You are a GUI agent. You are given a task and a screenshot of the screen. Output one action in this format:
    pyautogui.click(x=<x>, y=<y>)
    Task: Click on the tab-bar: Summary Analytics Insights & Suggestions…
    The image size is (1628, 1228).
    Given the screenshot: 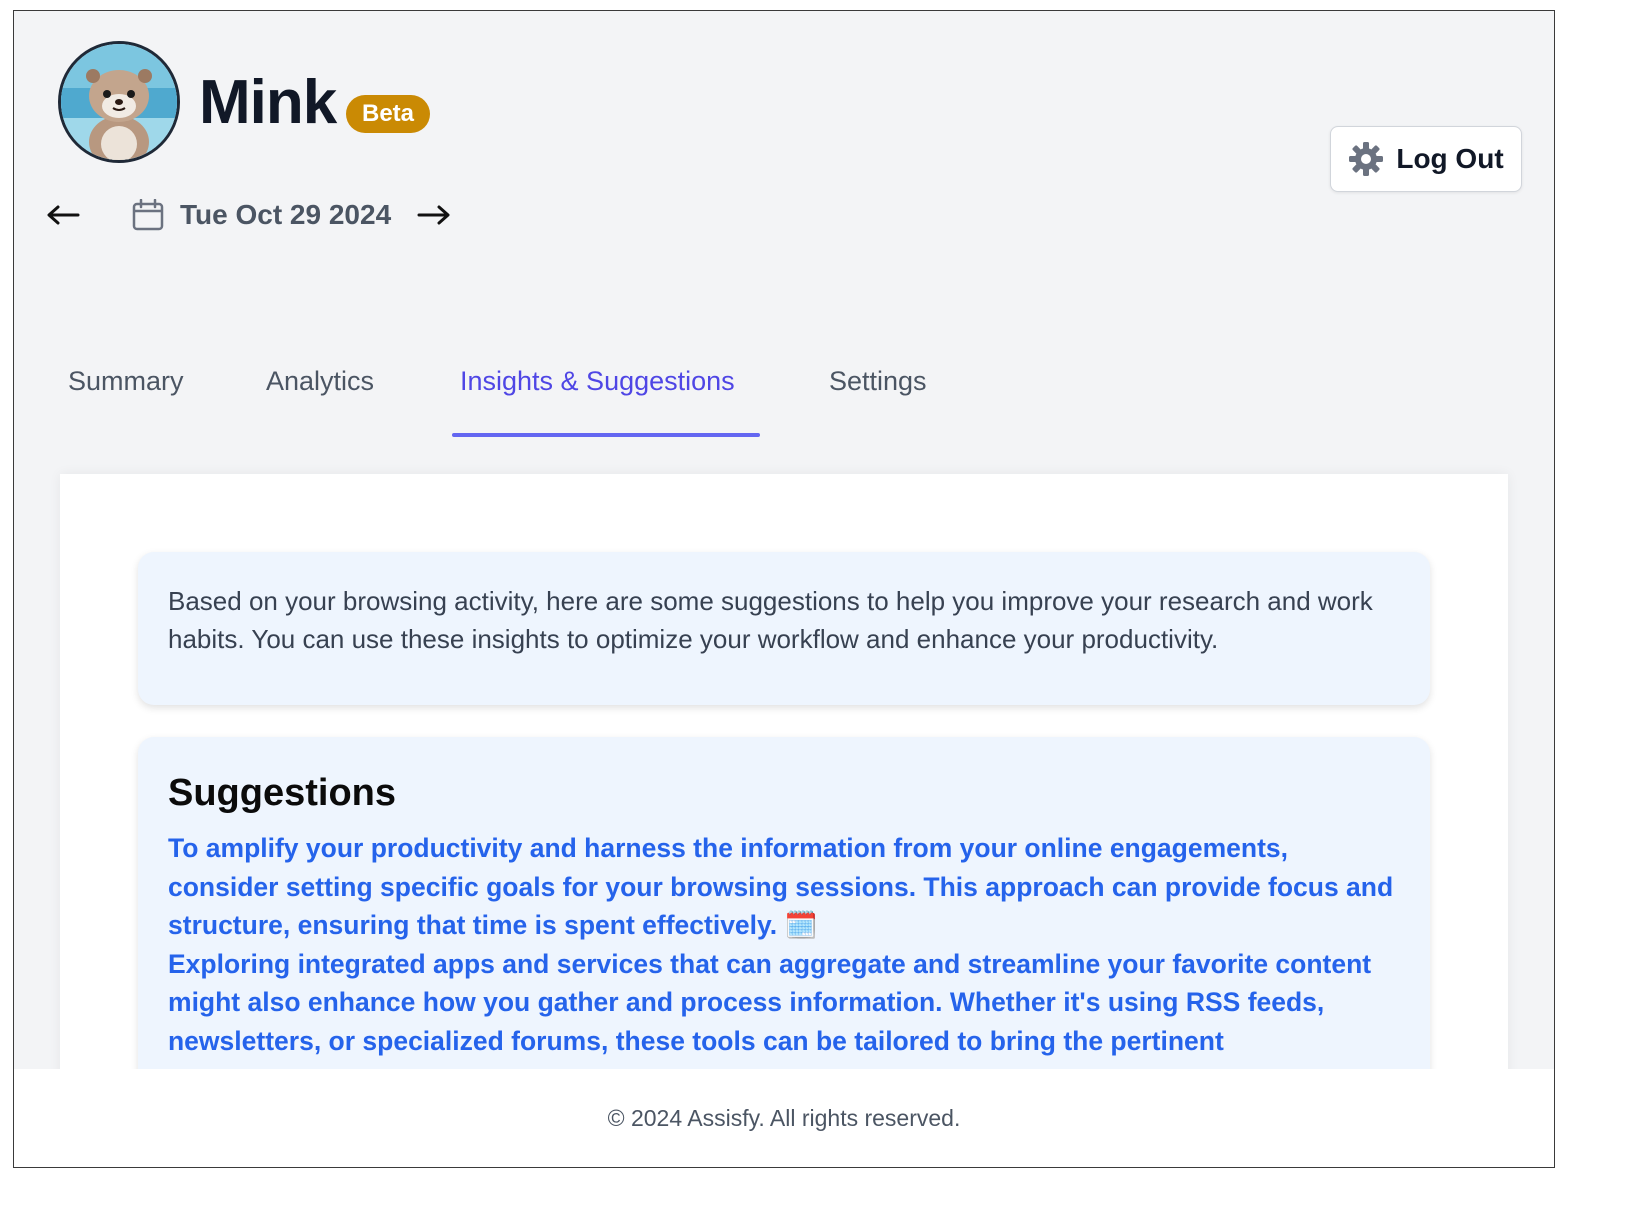 What is the action you would take?
    pyautogui.click(x=784, y=398)
    